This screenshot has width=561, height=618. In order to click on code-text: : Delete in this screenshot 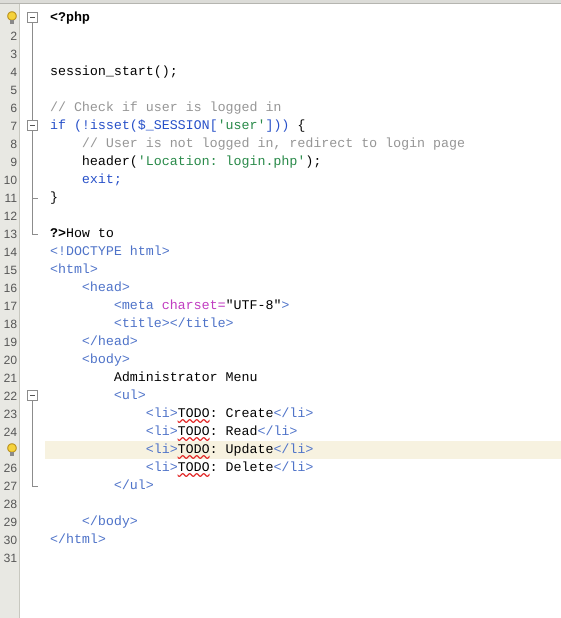, I will do `click(242, 468)`.